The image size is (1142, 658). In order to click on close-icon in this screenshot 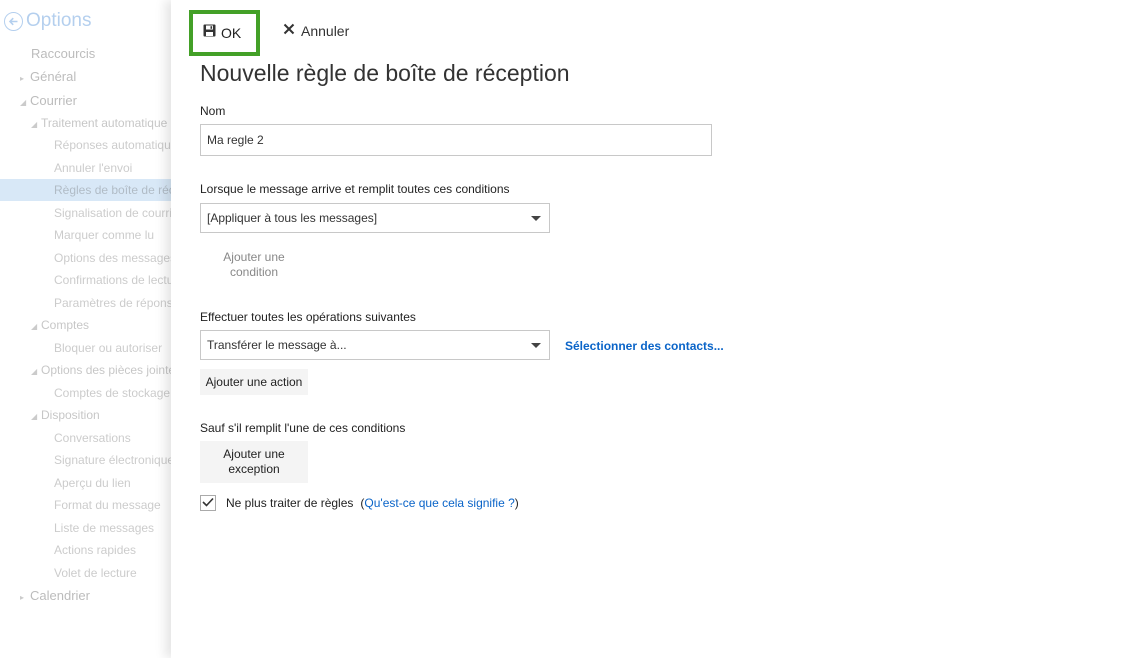, I will do `click(289, 31)`.